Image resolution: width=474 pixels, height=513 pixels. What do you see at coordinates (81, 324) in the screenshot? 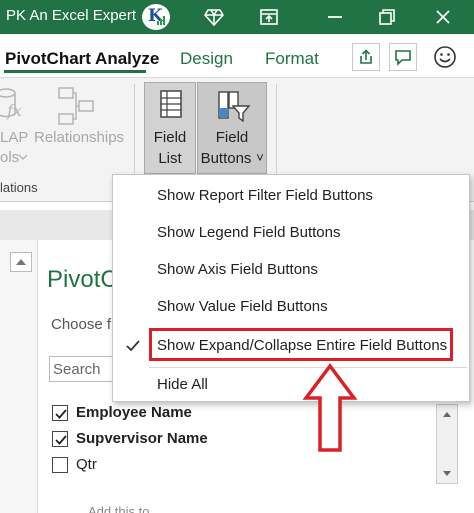
I see `choose-fields-text: Choose f` at bounding box center [81, 324].